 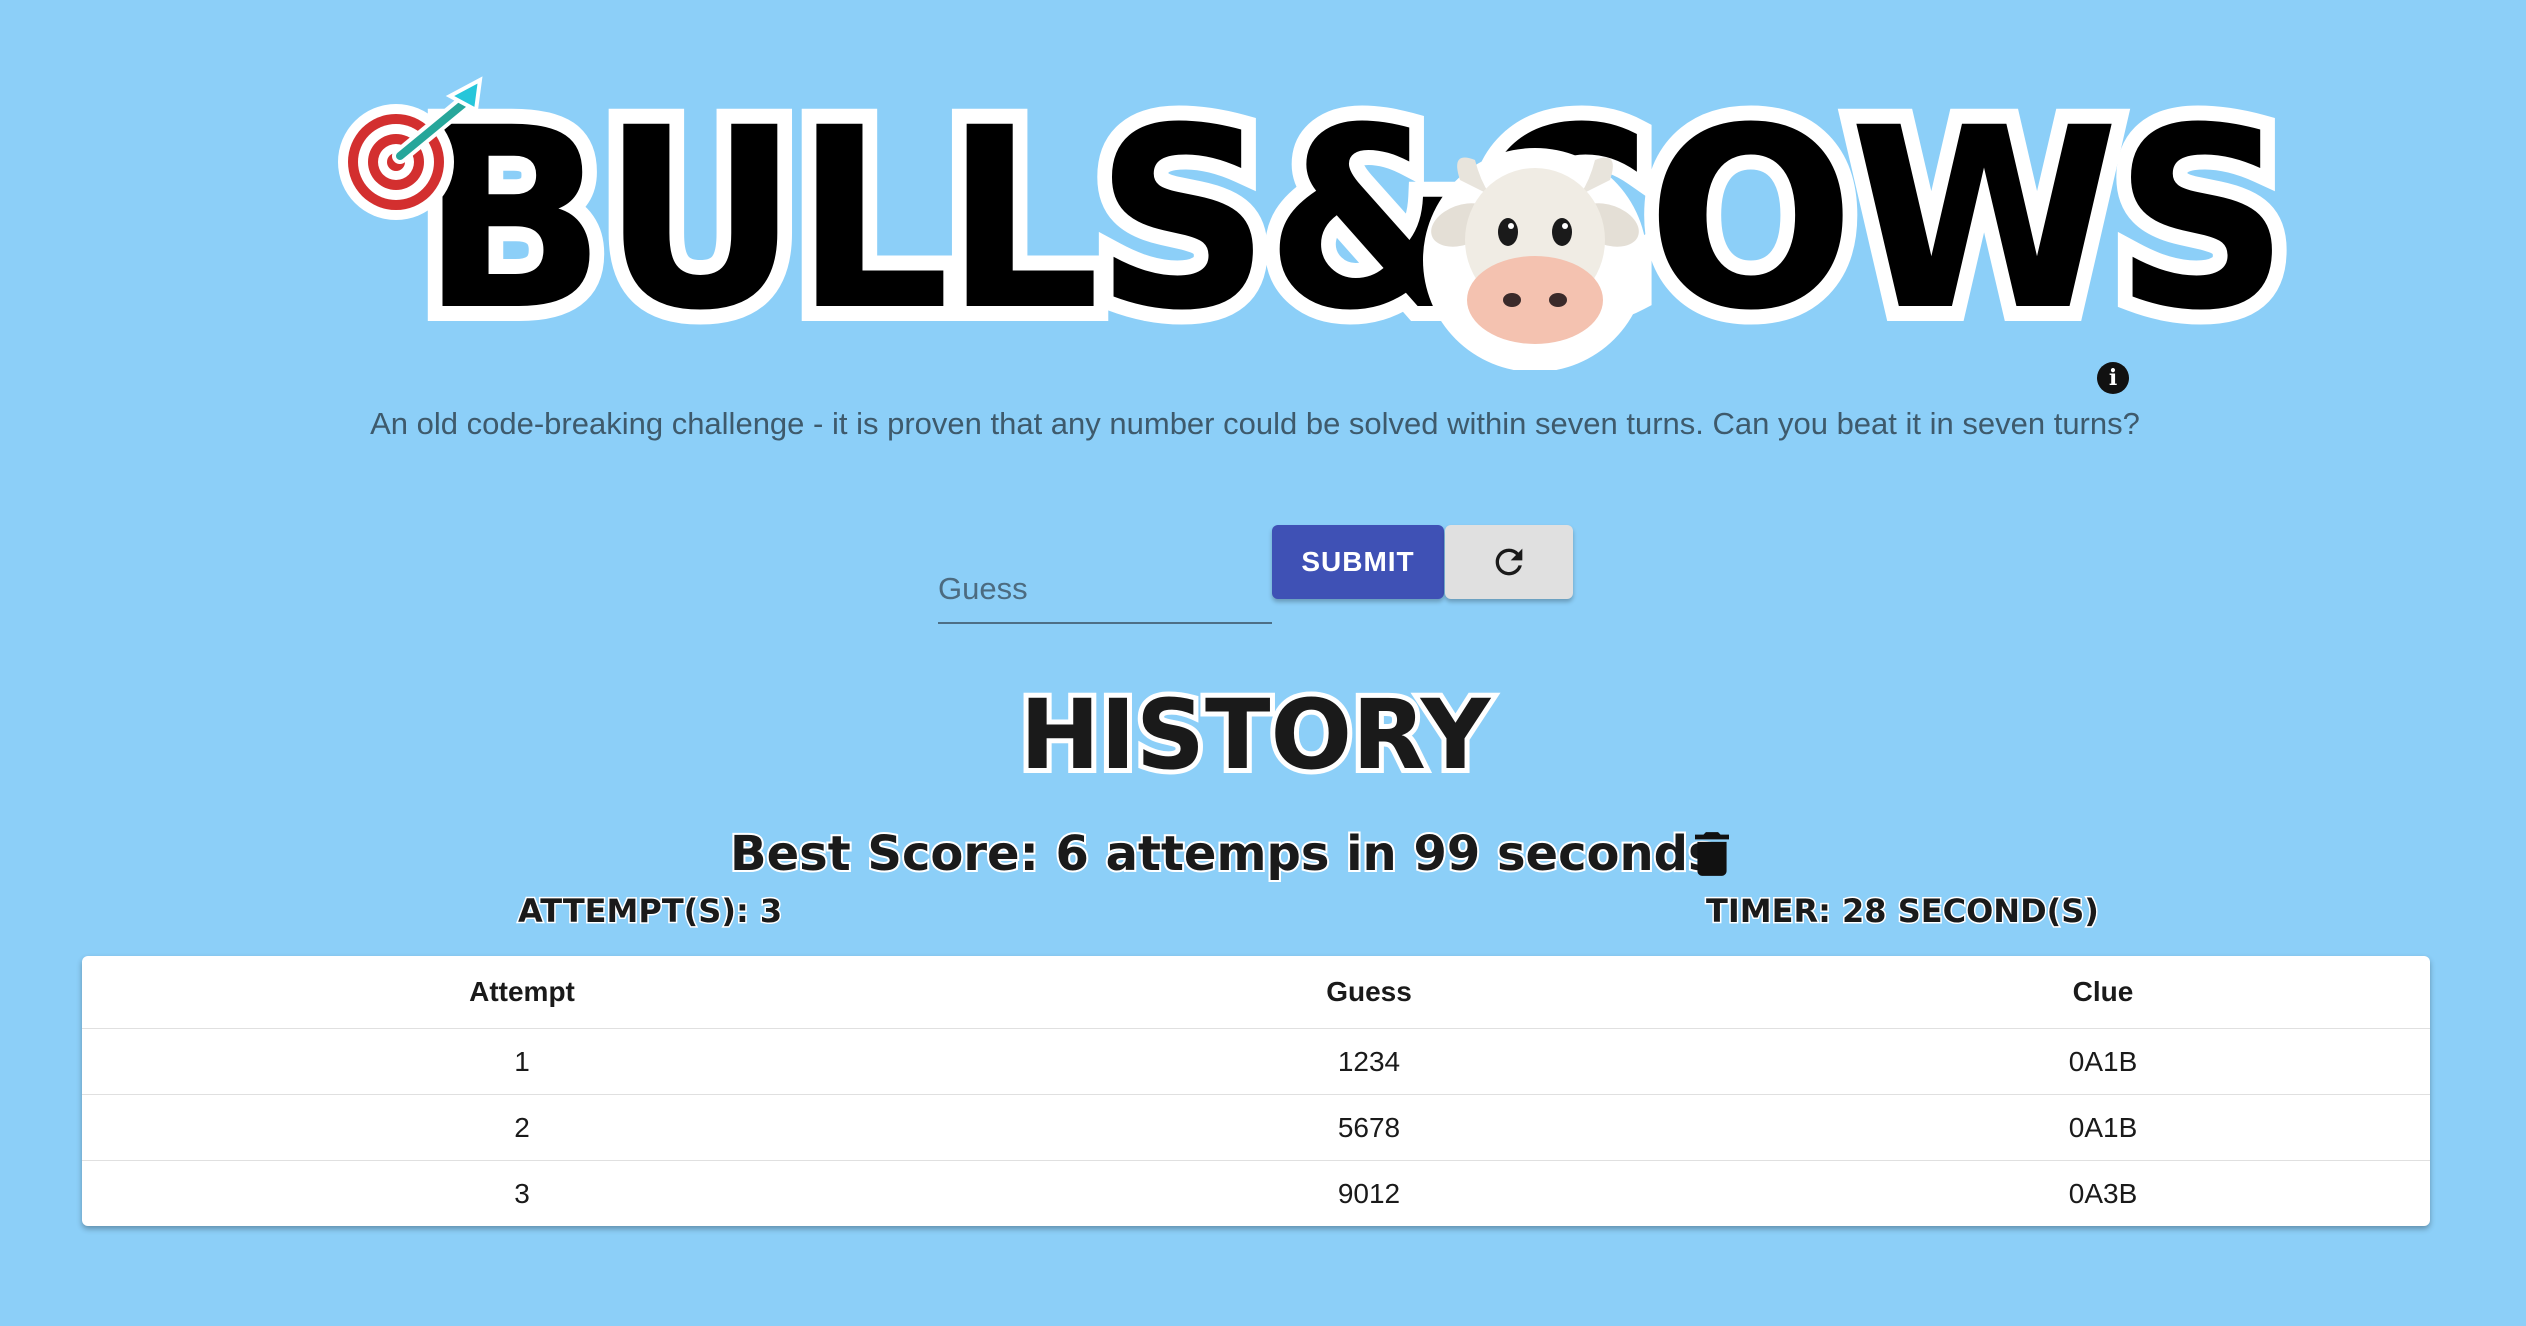 I want to click on trash-icon, so click(x=1712, y=854).